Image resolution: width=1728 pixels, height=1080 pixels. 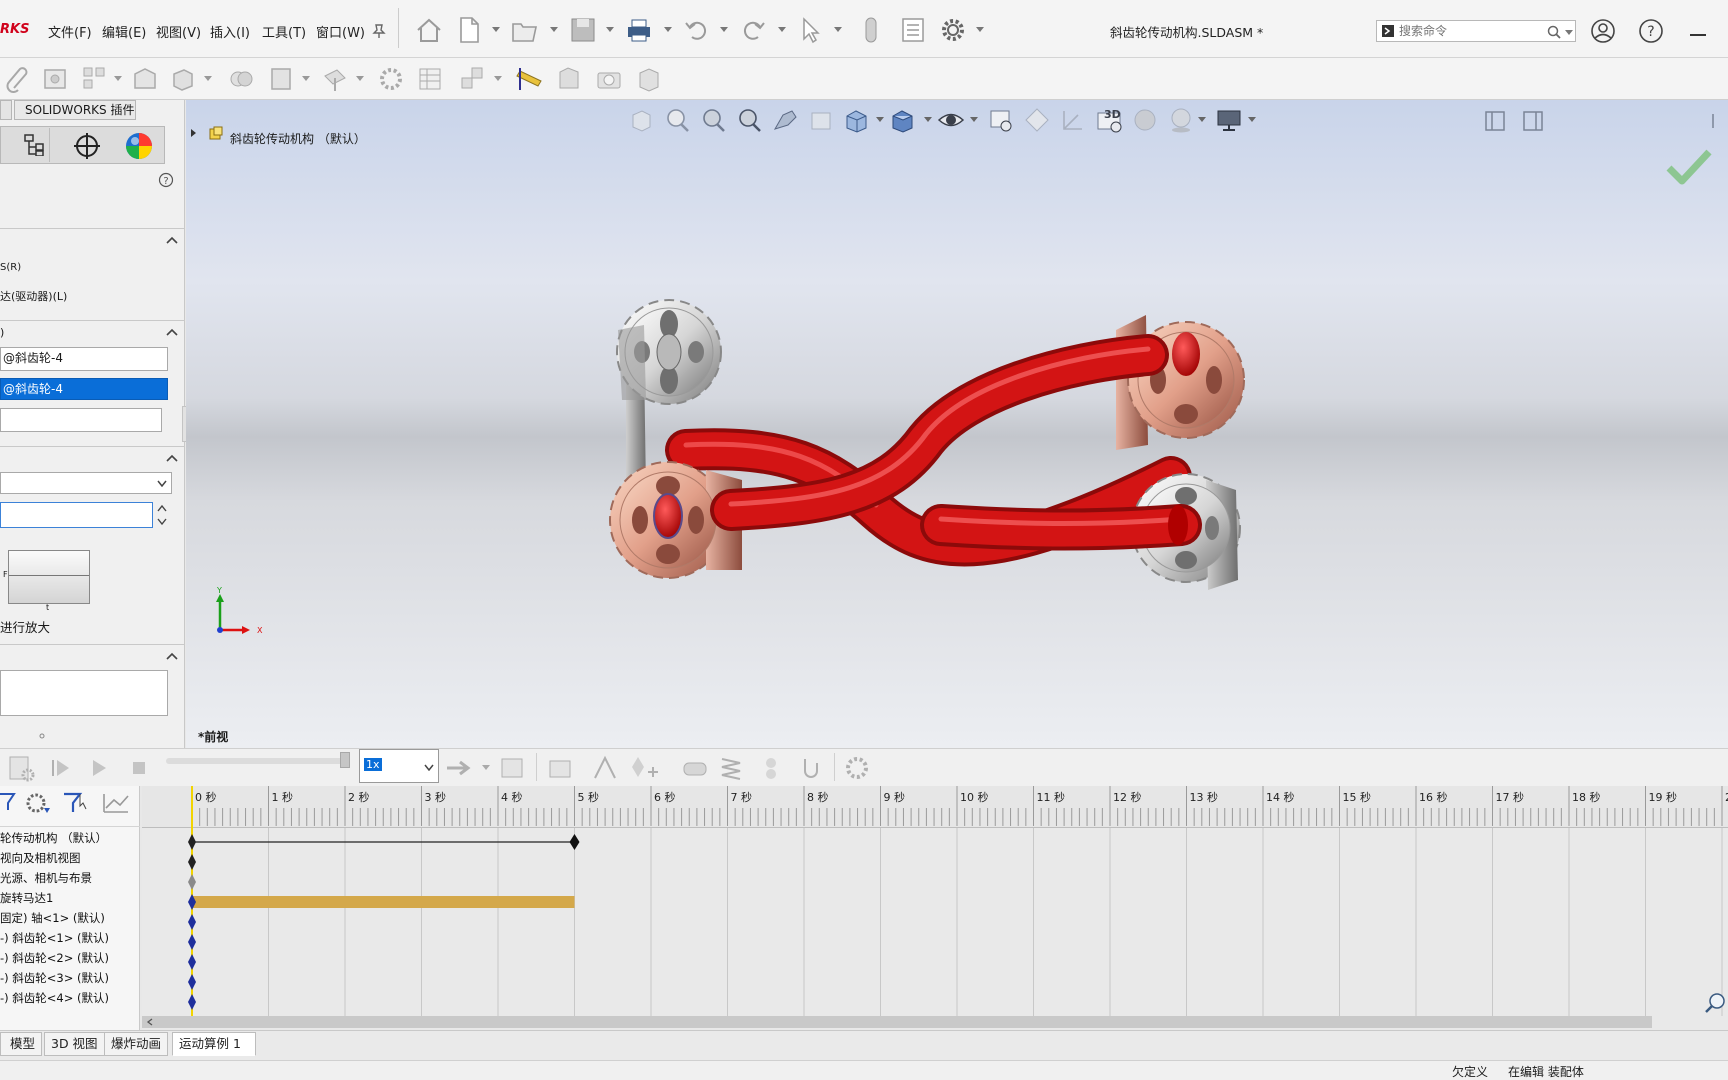 I want to click on move-component-icon, so click(x=183, y=79).